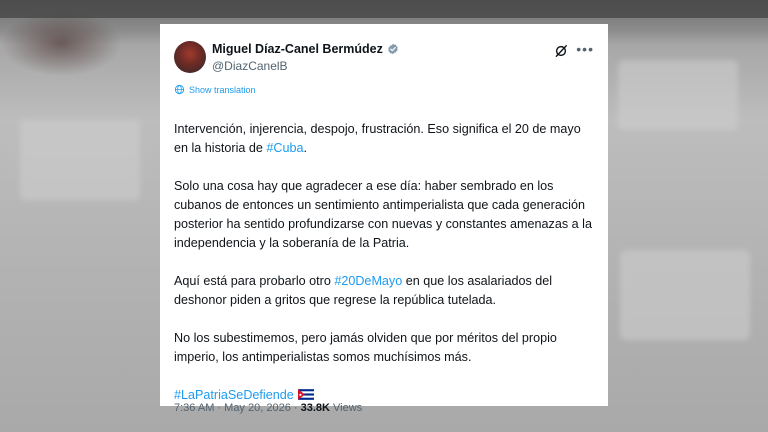  Describe the element at coordinates (585, 49) in the screenshot. I see `more-icon: •••` at that location.